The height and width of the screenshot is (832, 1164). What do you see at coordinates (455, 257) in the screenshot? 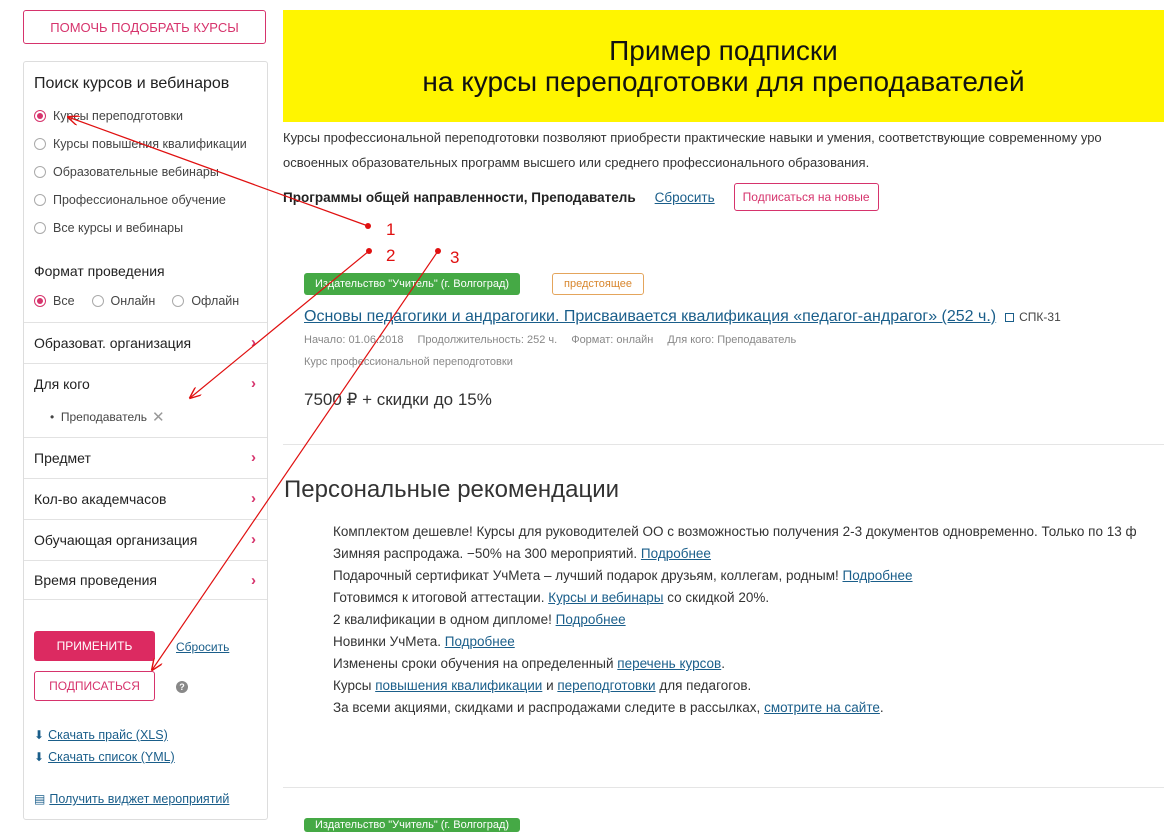
I see `annotation-label-3: 3` at bounding box center [455, 257].